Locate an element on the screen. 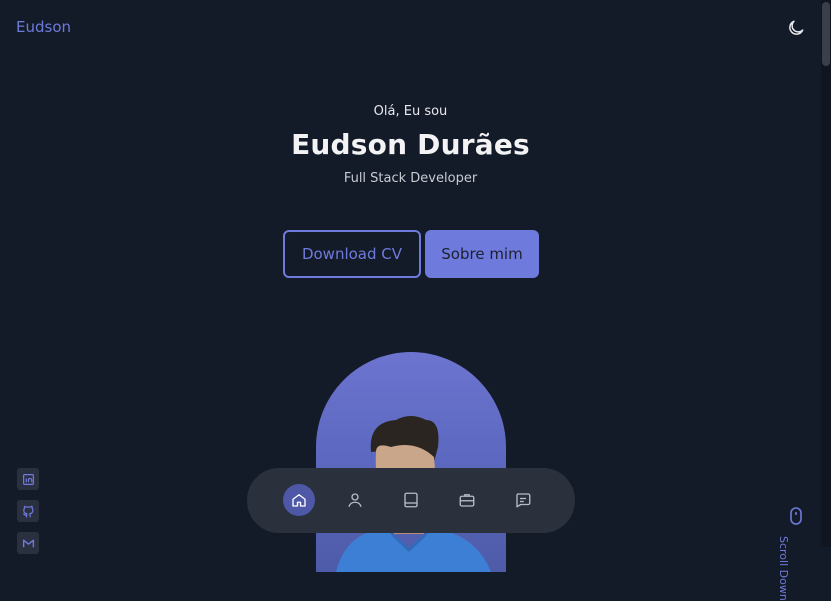 This screenshot has height=601, width=831. nav-portfolio is located at coordinates (467, 500).